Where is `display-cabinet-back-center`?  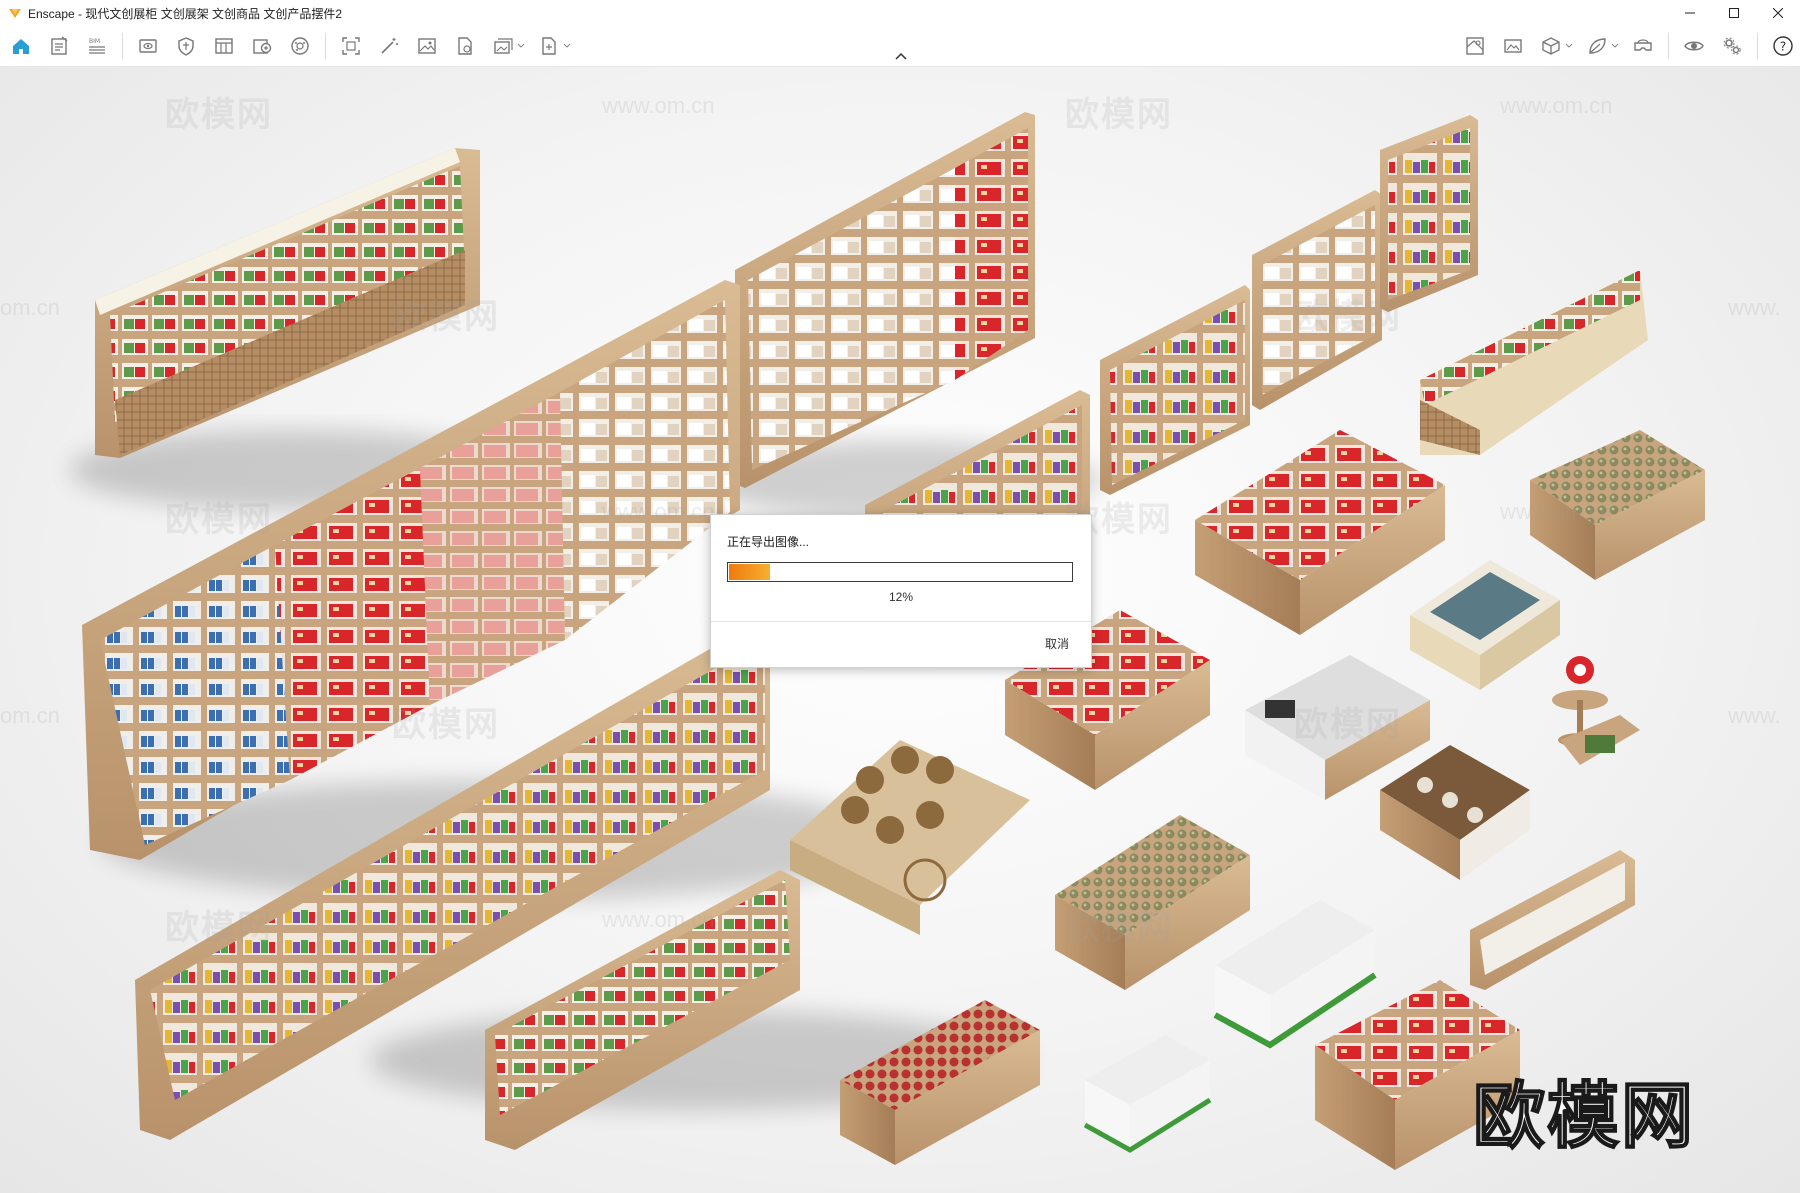 display-cabinet-back-center is located at coordinates (885, 300).